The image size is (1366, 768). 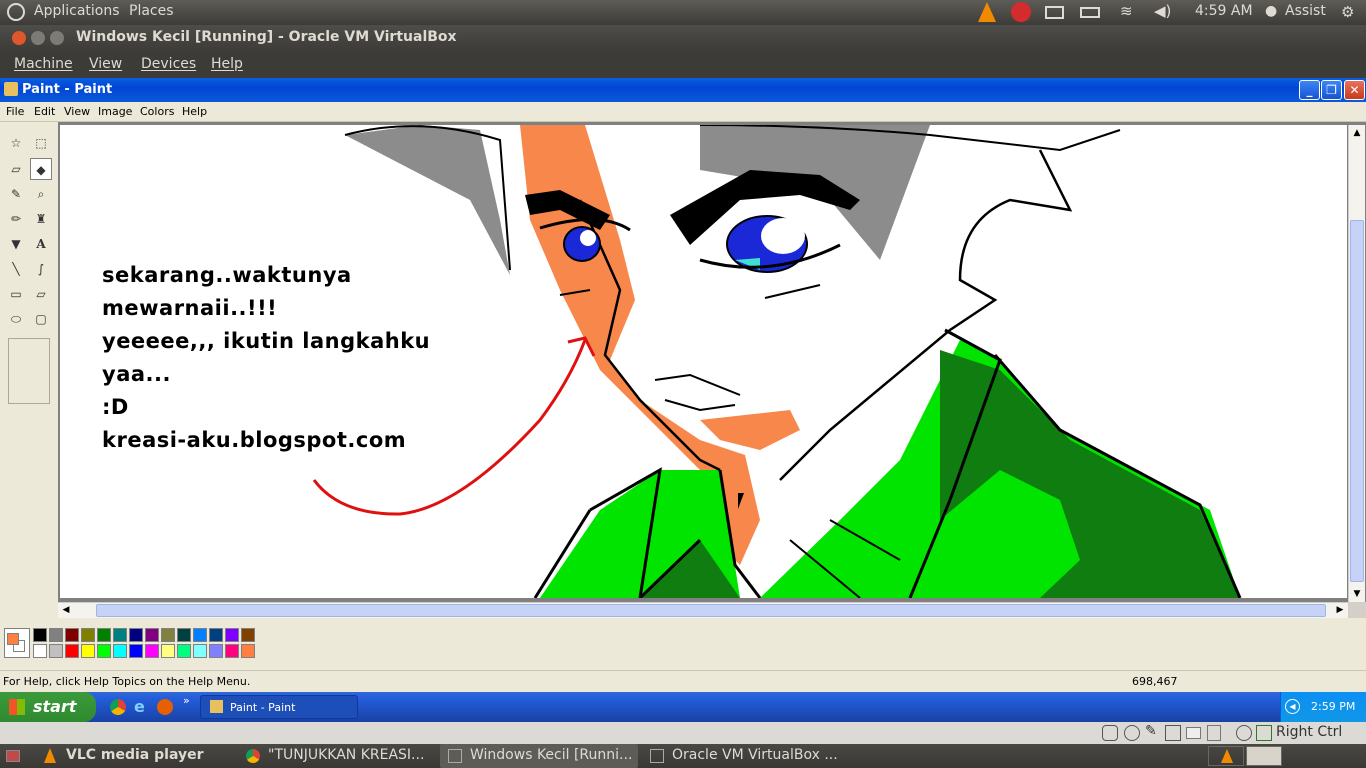 What do you see at coordinates (41, 169) in the screenshot?
I see `fill-bucket-icon: ◆` at bounding box center [41, 169].